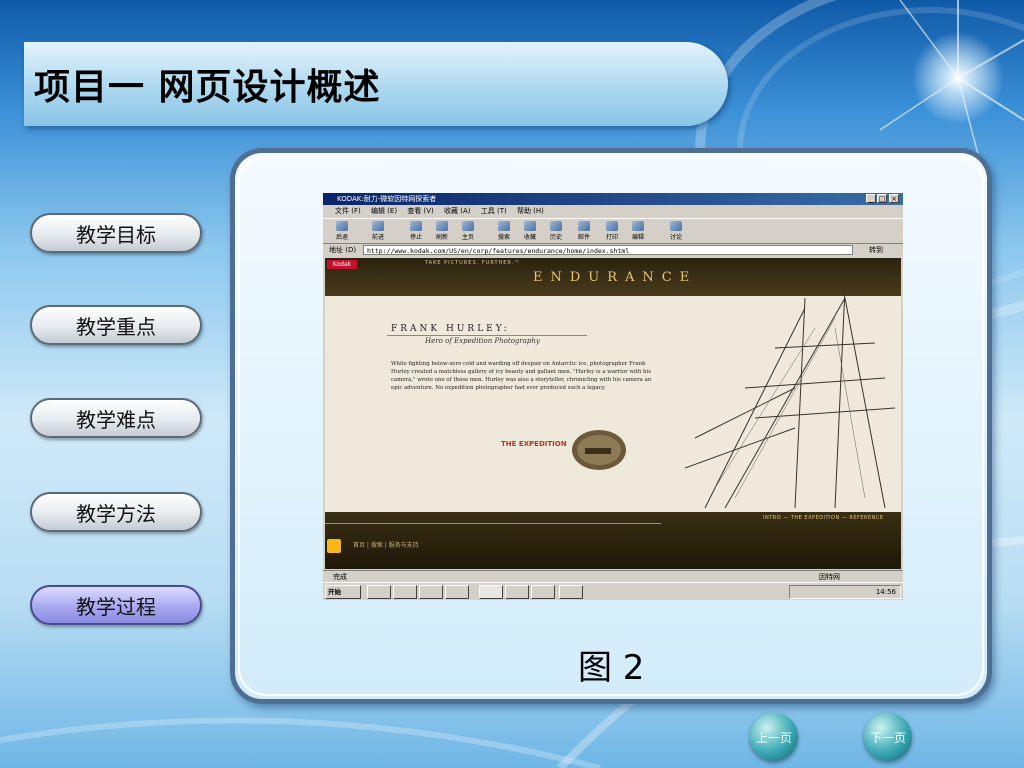  What do you see at coordinates (334, 546) in the screenshot?
I see `kodak-logo-icon` at bounding box center [334, 546].